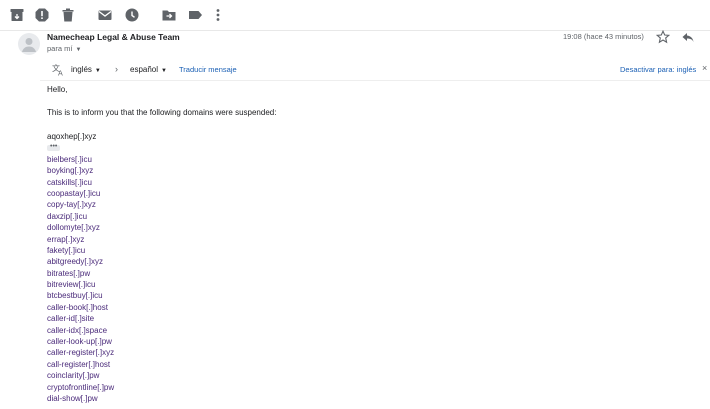 This screenshot has height=409, width=710. Describe the element at coordinates (67, 216) in the screenshot. I see `list-item: daxzip[.]icu` at that location.